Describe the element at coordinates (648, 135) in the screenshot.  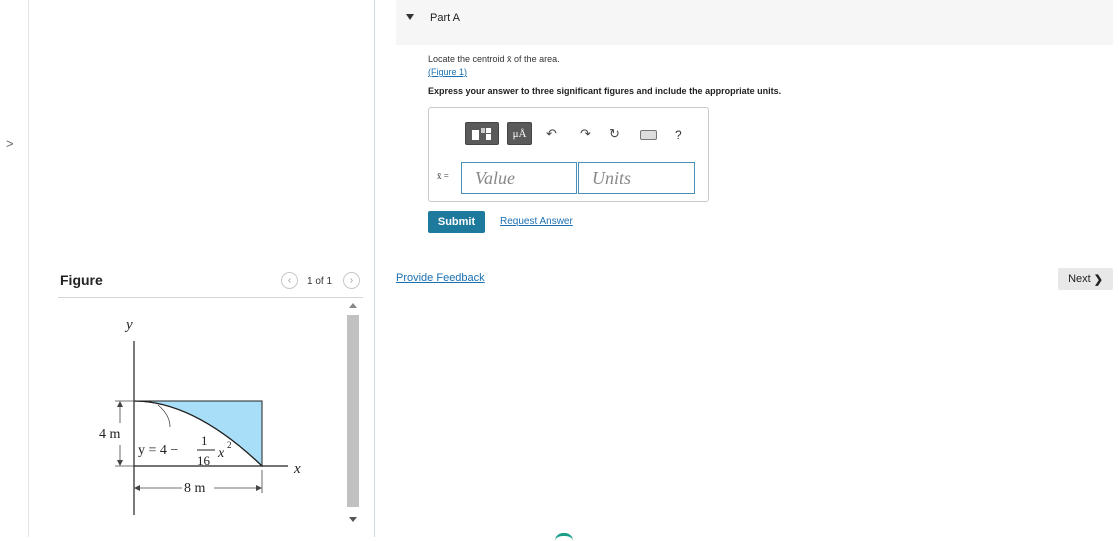
I see `keyboard-icon` at that location.